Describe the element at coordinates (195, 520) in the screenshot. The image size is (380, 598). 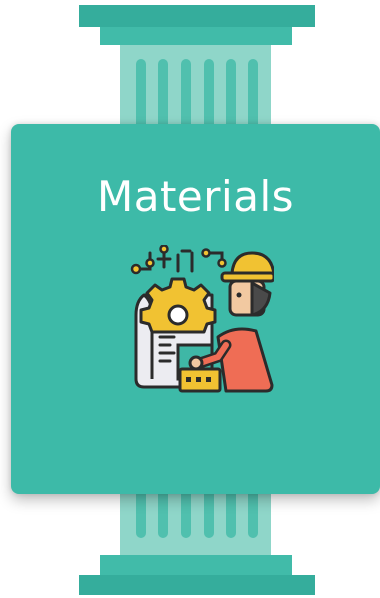
I see `pillar-bottom-shaft` at that location.